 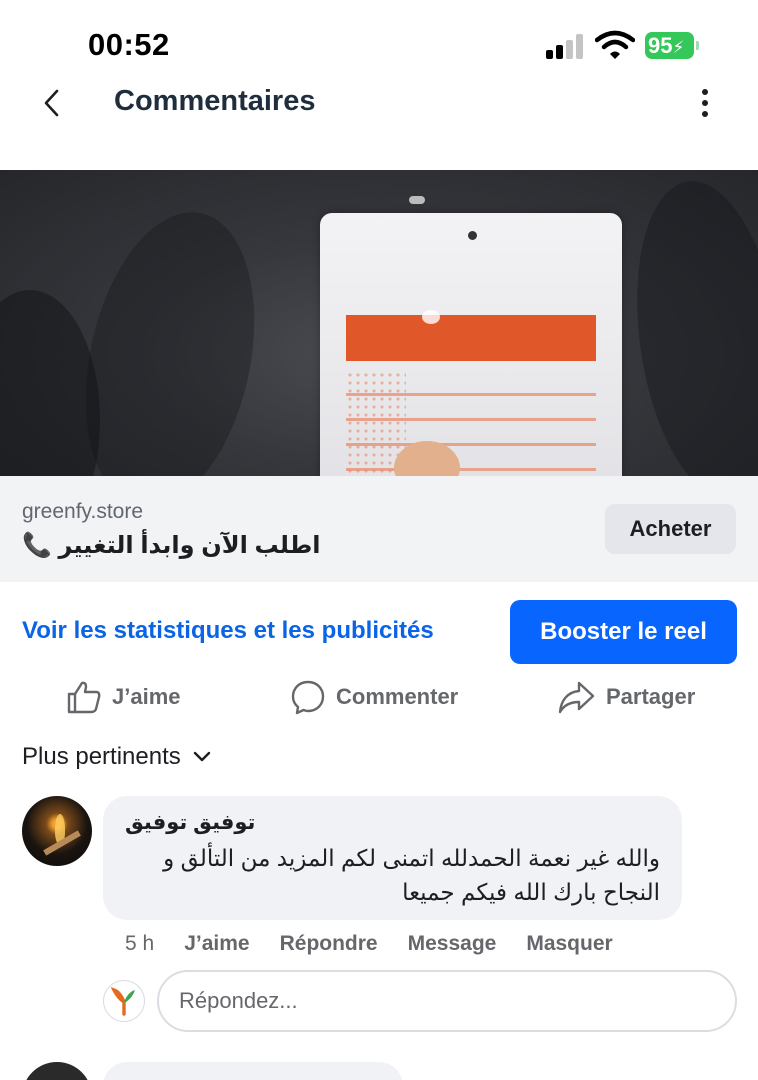 I want to click on comment-hide-button: Masquer, so click(x=569, y=944).